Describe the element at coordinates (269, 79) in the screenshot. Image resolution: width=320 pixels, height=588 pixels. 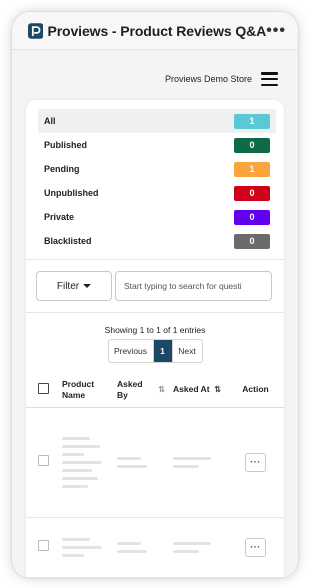
I see `hamburger-menu-icon` at that location.